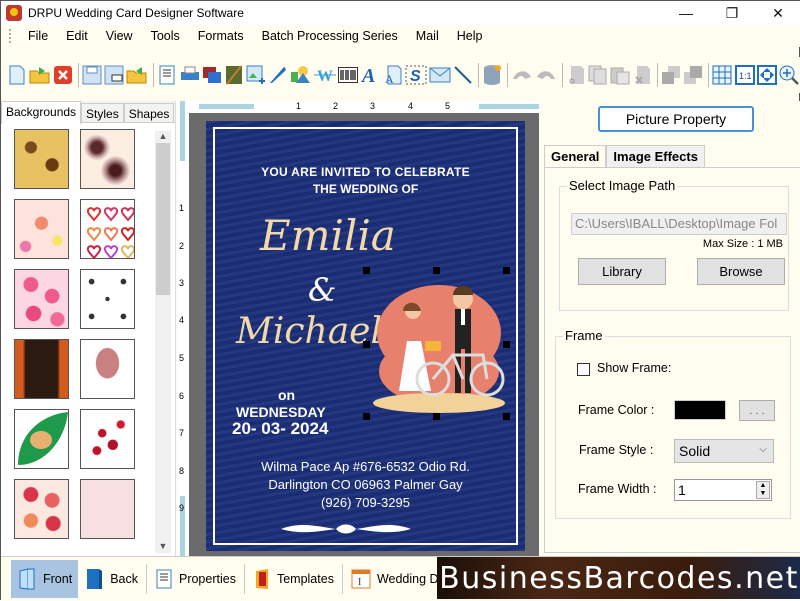  What do you see at coordinates (163, 219) in the screenshot?
I see `scrollbar-thumb` at bounding box center [163, 219].